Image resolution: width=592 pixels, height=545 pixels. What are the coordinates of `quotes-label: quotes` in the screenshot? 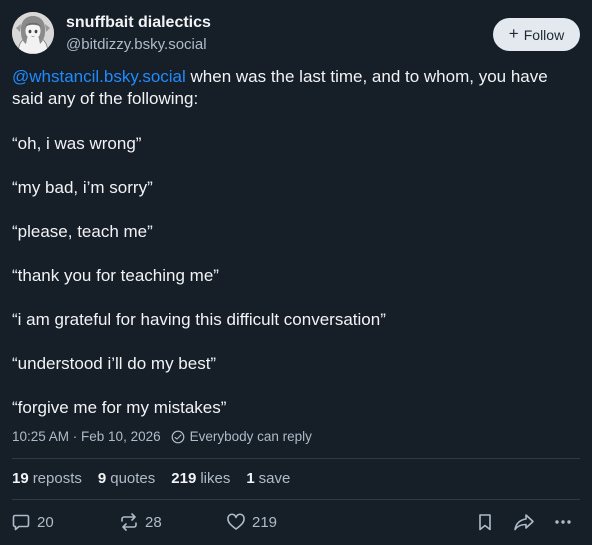 It's located at (133, 478).